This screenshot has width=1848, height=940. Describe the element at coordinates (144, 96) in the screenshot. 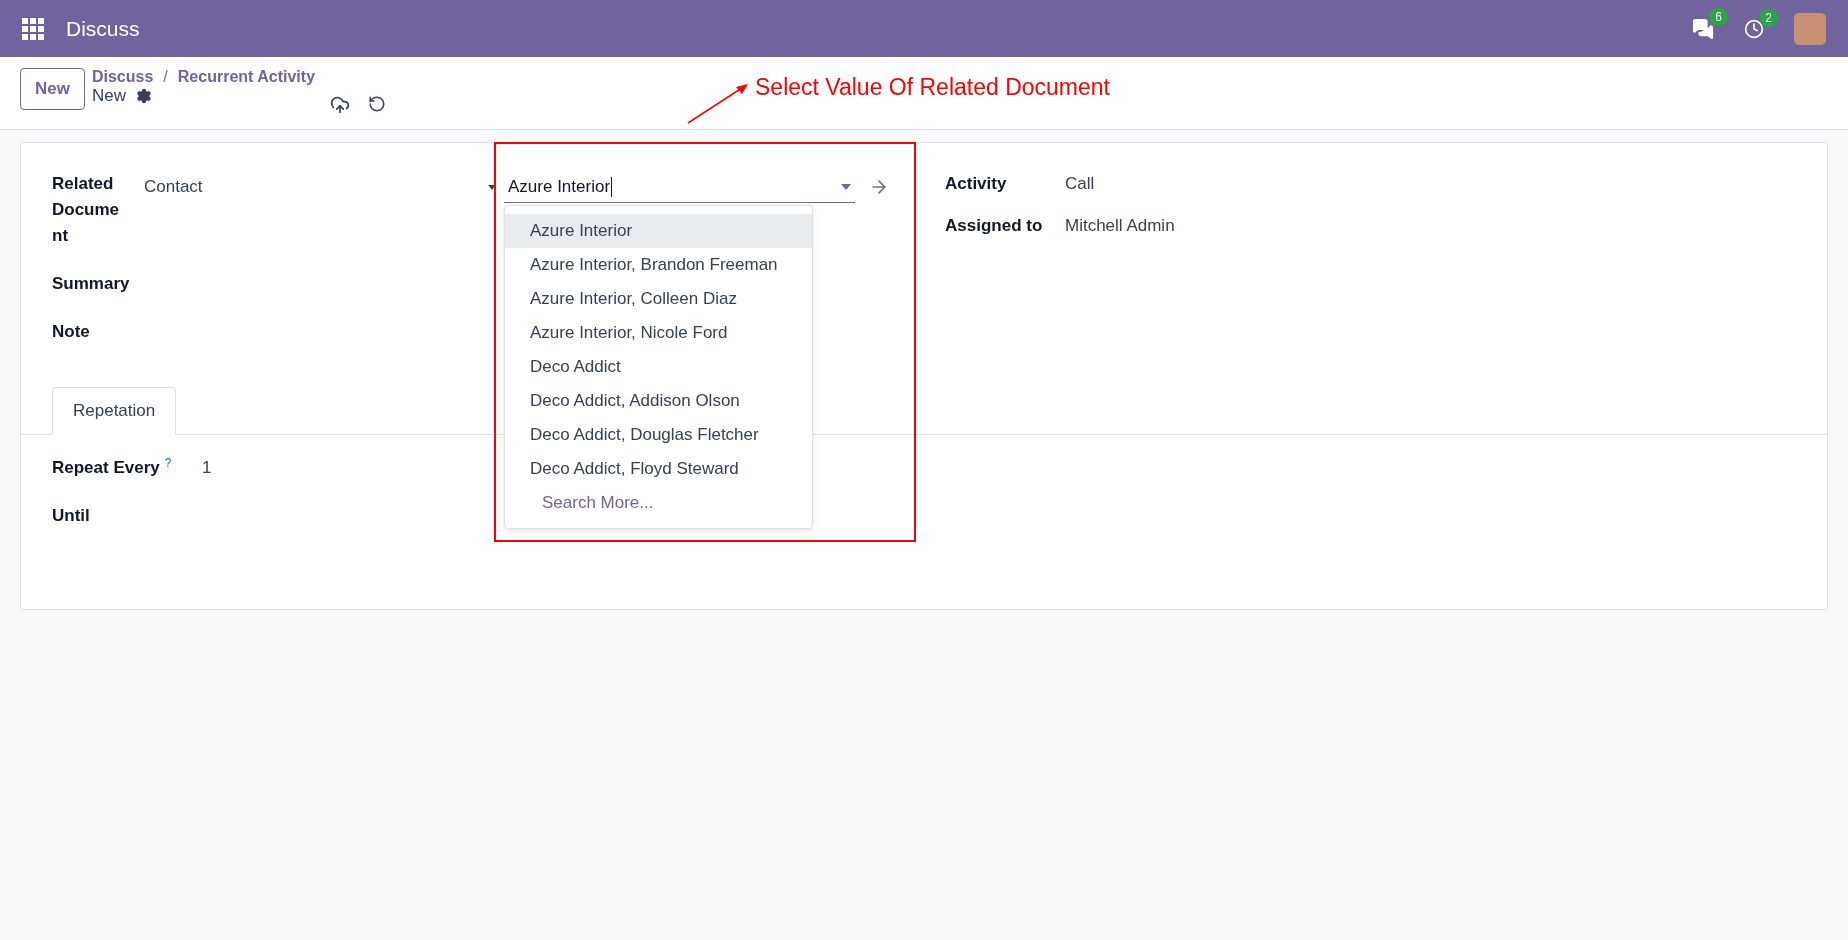

I see `gear-icon` at that location.